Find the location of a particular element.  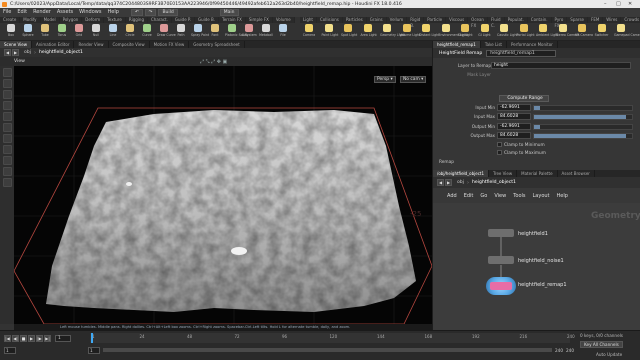

paint-tool-icon is located at coordinates (7, 149).